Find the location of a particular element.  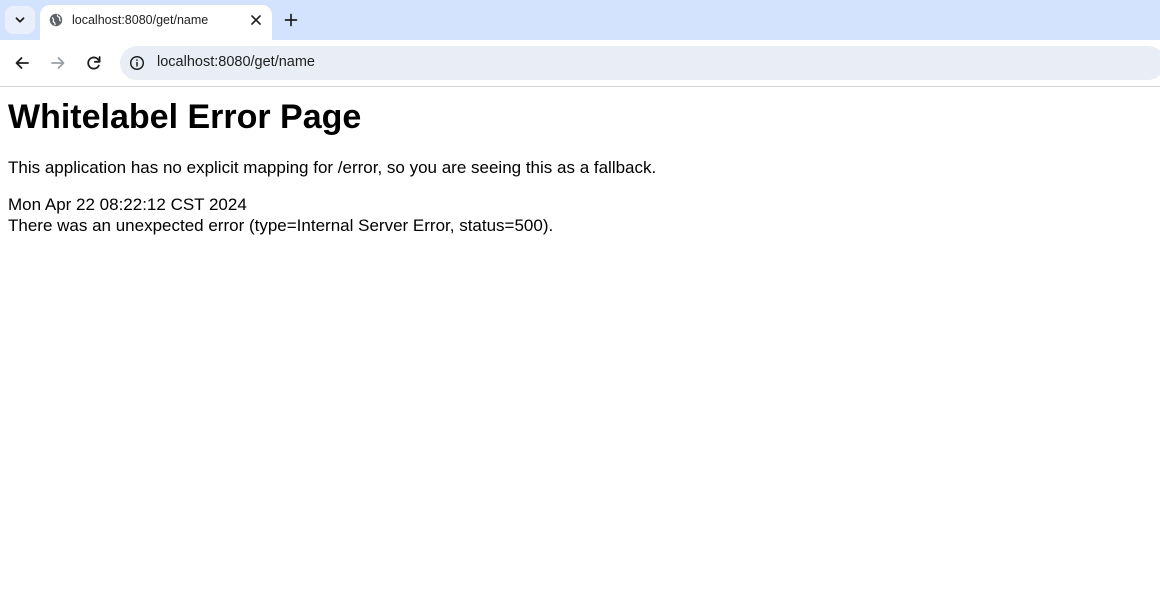

tab-strip: localhost:8080/get/name is located at coordinates (580, 20).